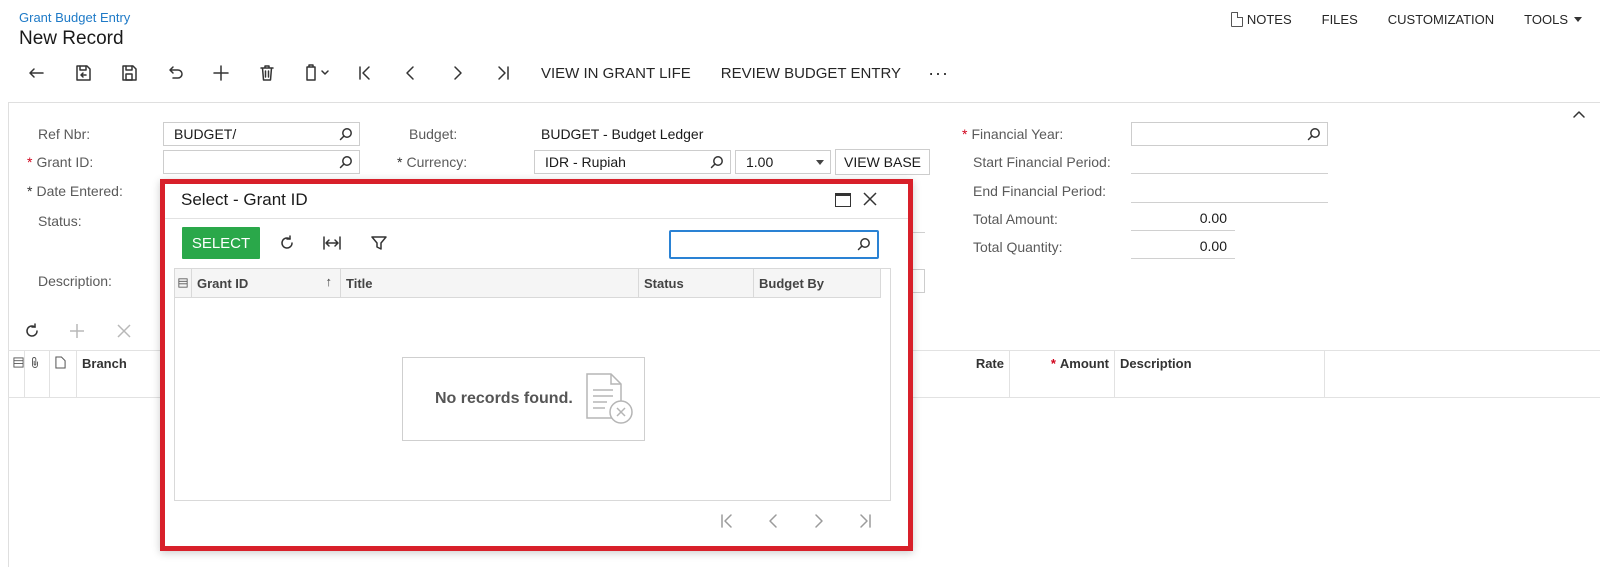 The height and width of the screenshot is (567, 1600). Describe the element at coordinates (523, 399) in the screenshot. I see `empty-state: No records found.` at that location.